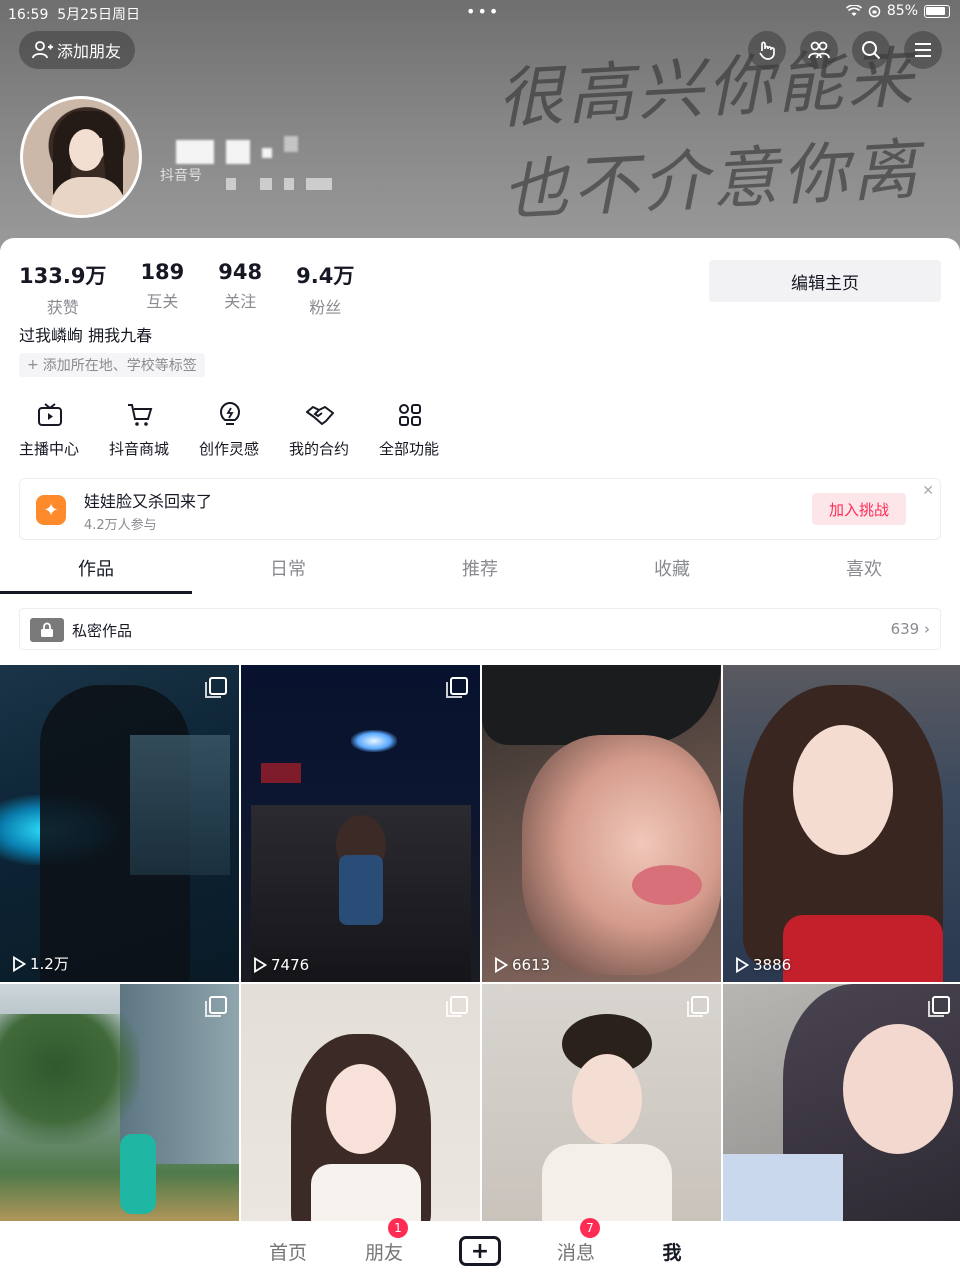 The height and width of the screenshot is (1280, 960). I want to click on private-works-count: 639 ›, so click(910, 629).